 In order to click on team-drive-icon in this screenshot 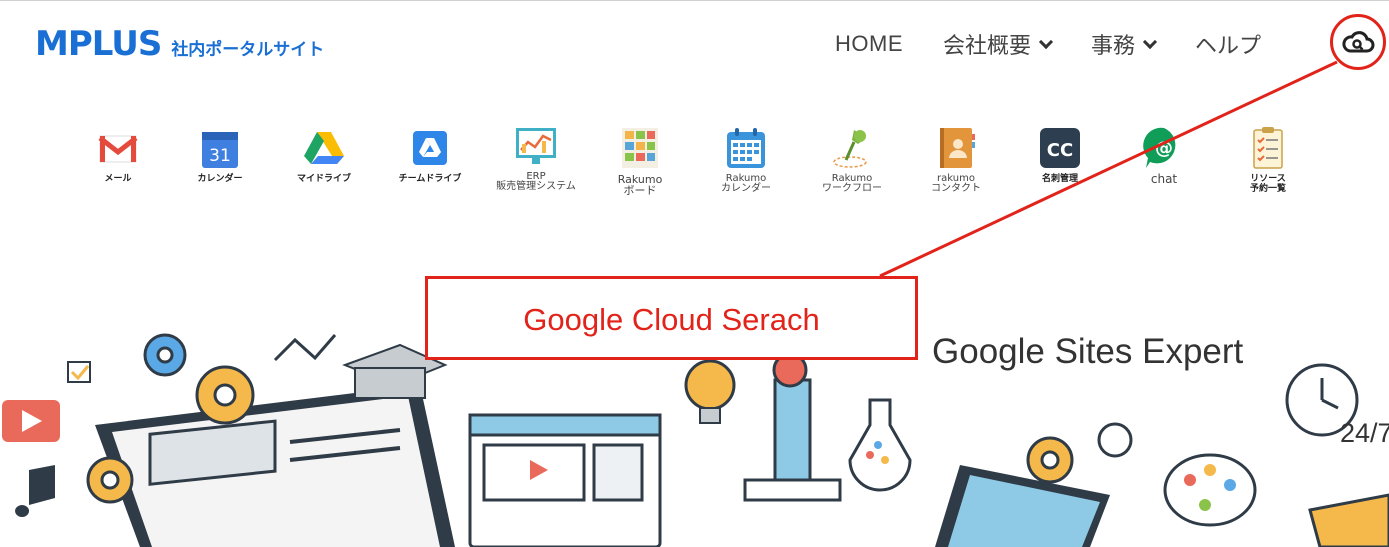, I will do `click(430, 148)`.